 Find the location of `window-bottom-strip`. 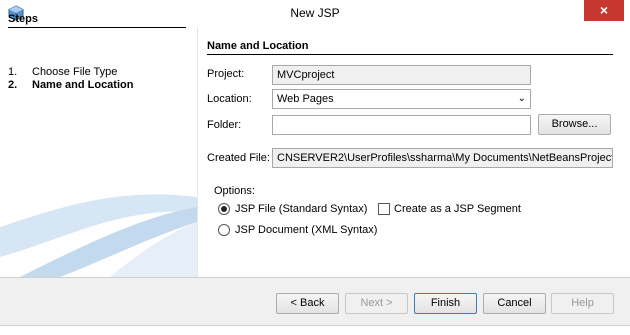

window-bottom-strip is located at coordinates (315, 330).